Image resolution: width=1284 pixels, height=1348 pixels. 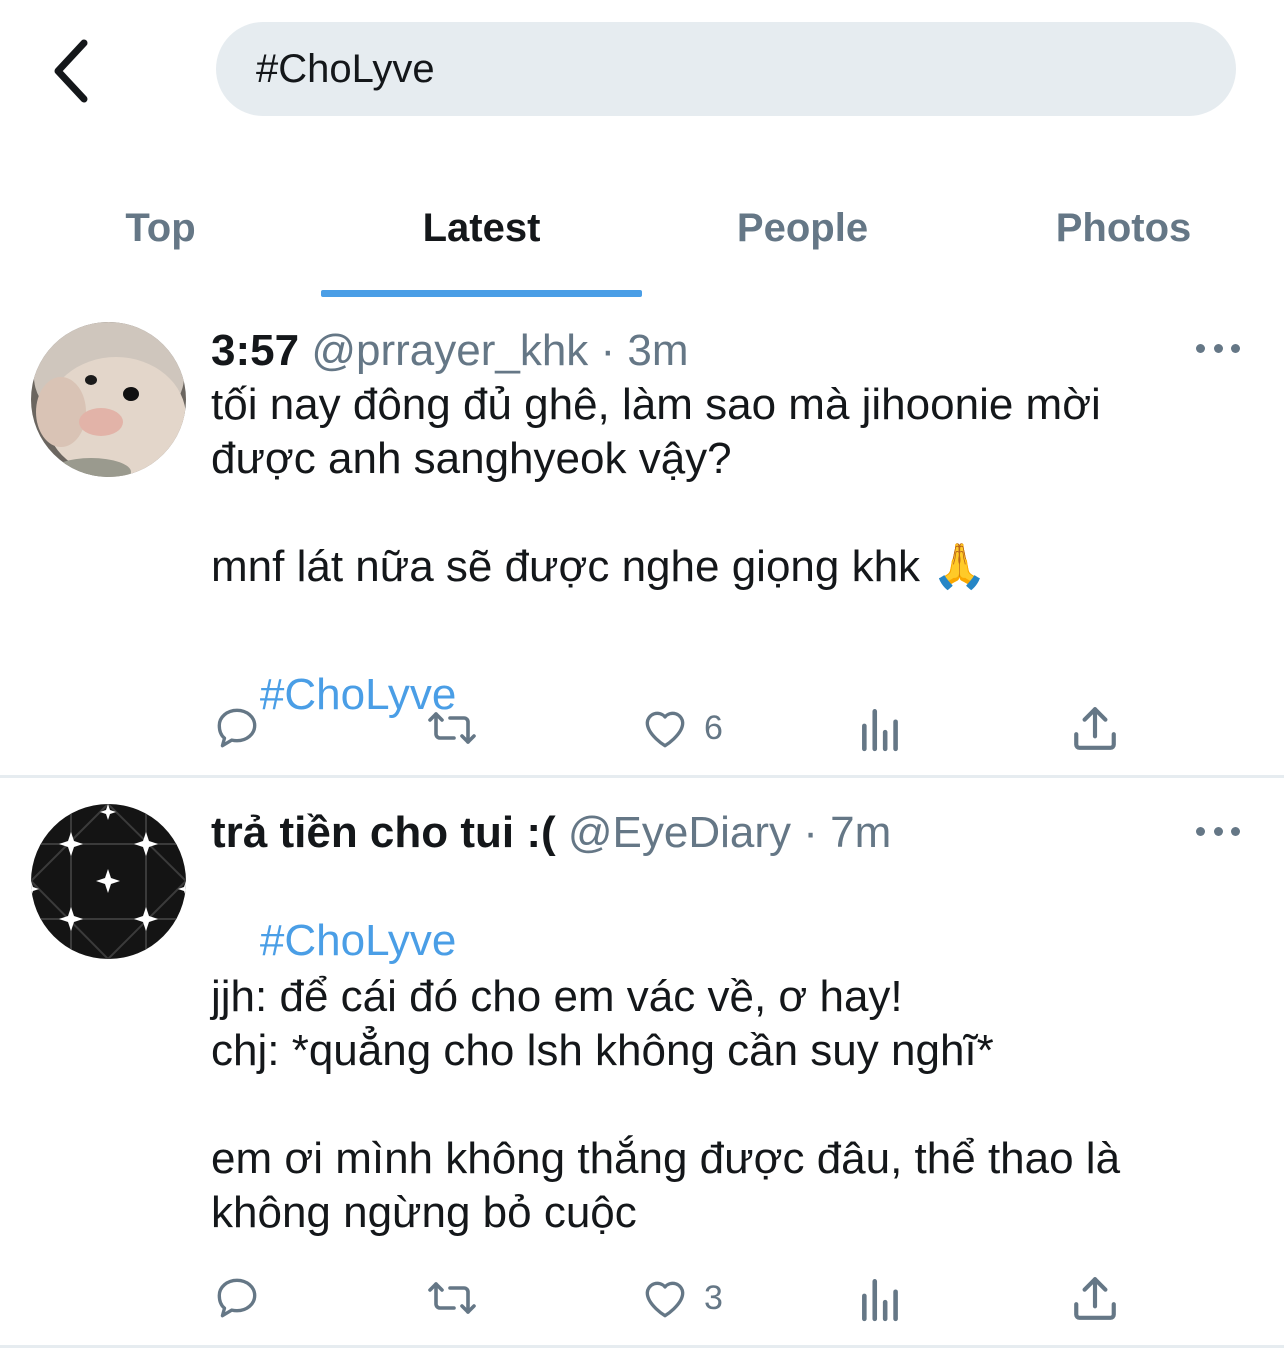 I want to click on like-button: 3, so click(x=681, y=1298).